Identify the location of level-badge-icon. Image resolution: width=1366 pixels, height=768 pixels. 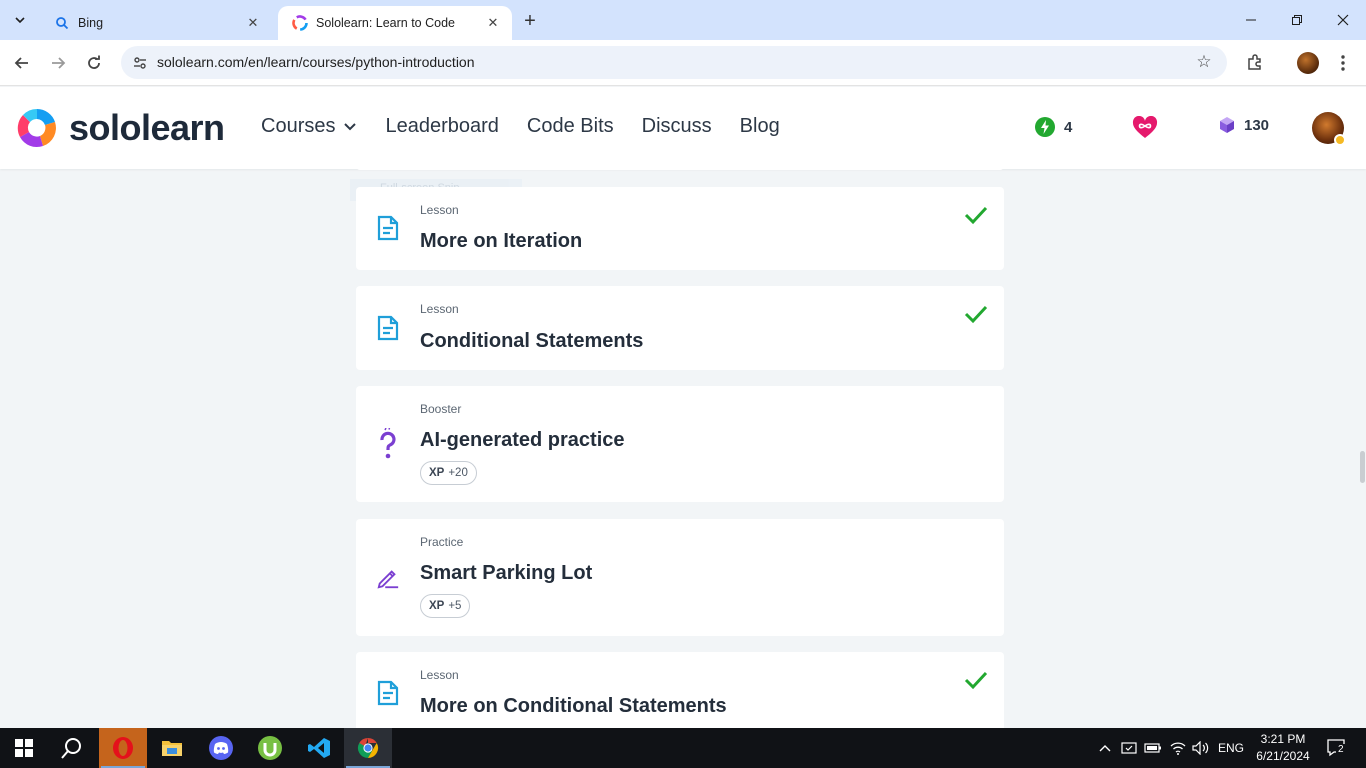
(1340, 140).